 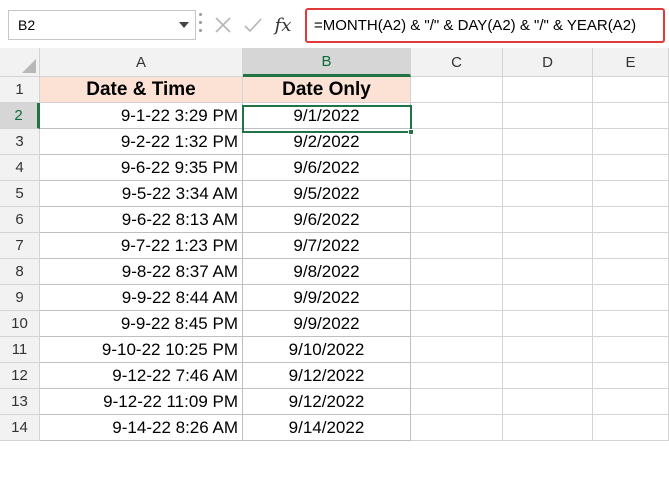 What do you see at coordinates (20, 168) in the screenshot?
I see `row-header-4: 4` at bounding box center [20, 168].